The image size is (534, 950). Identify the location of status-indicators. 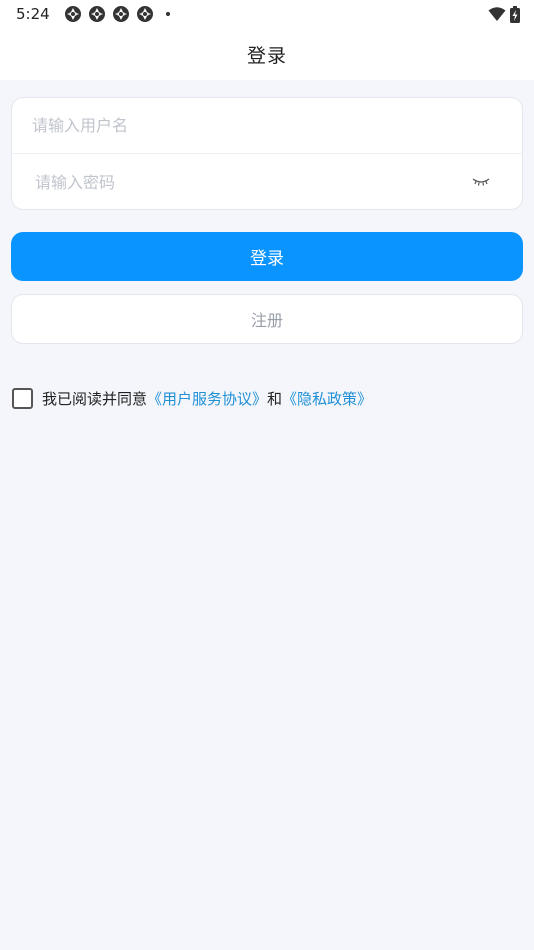
(504, 14).